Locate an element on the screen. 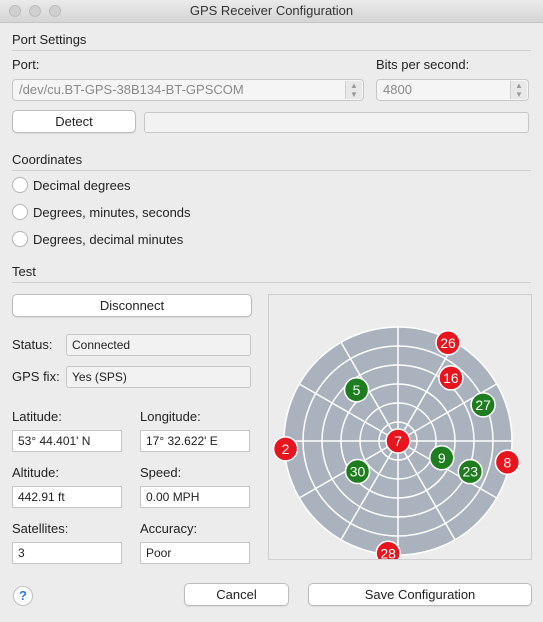 This screenshot has width=543, height=622. bps-label: Bits per second: is located at coordinates (423, 64).